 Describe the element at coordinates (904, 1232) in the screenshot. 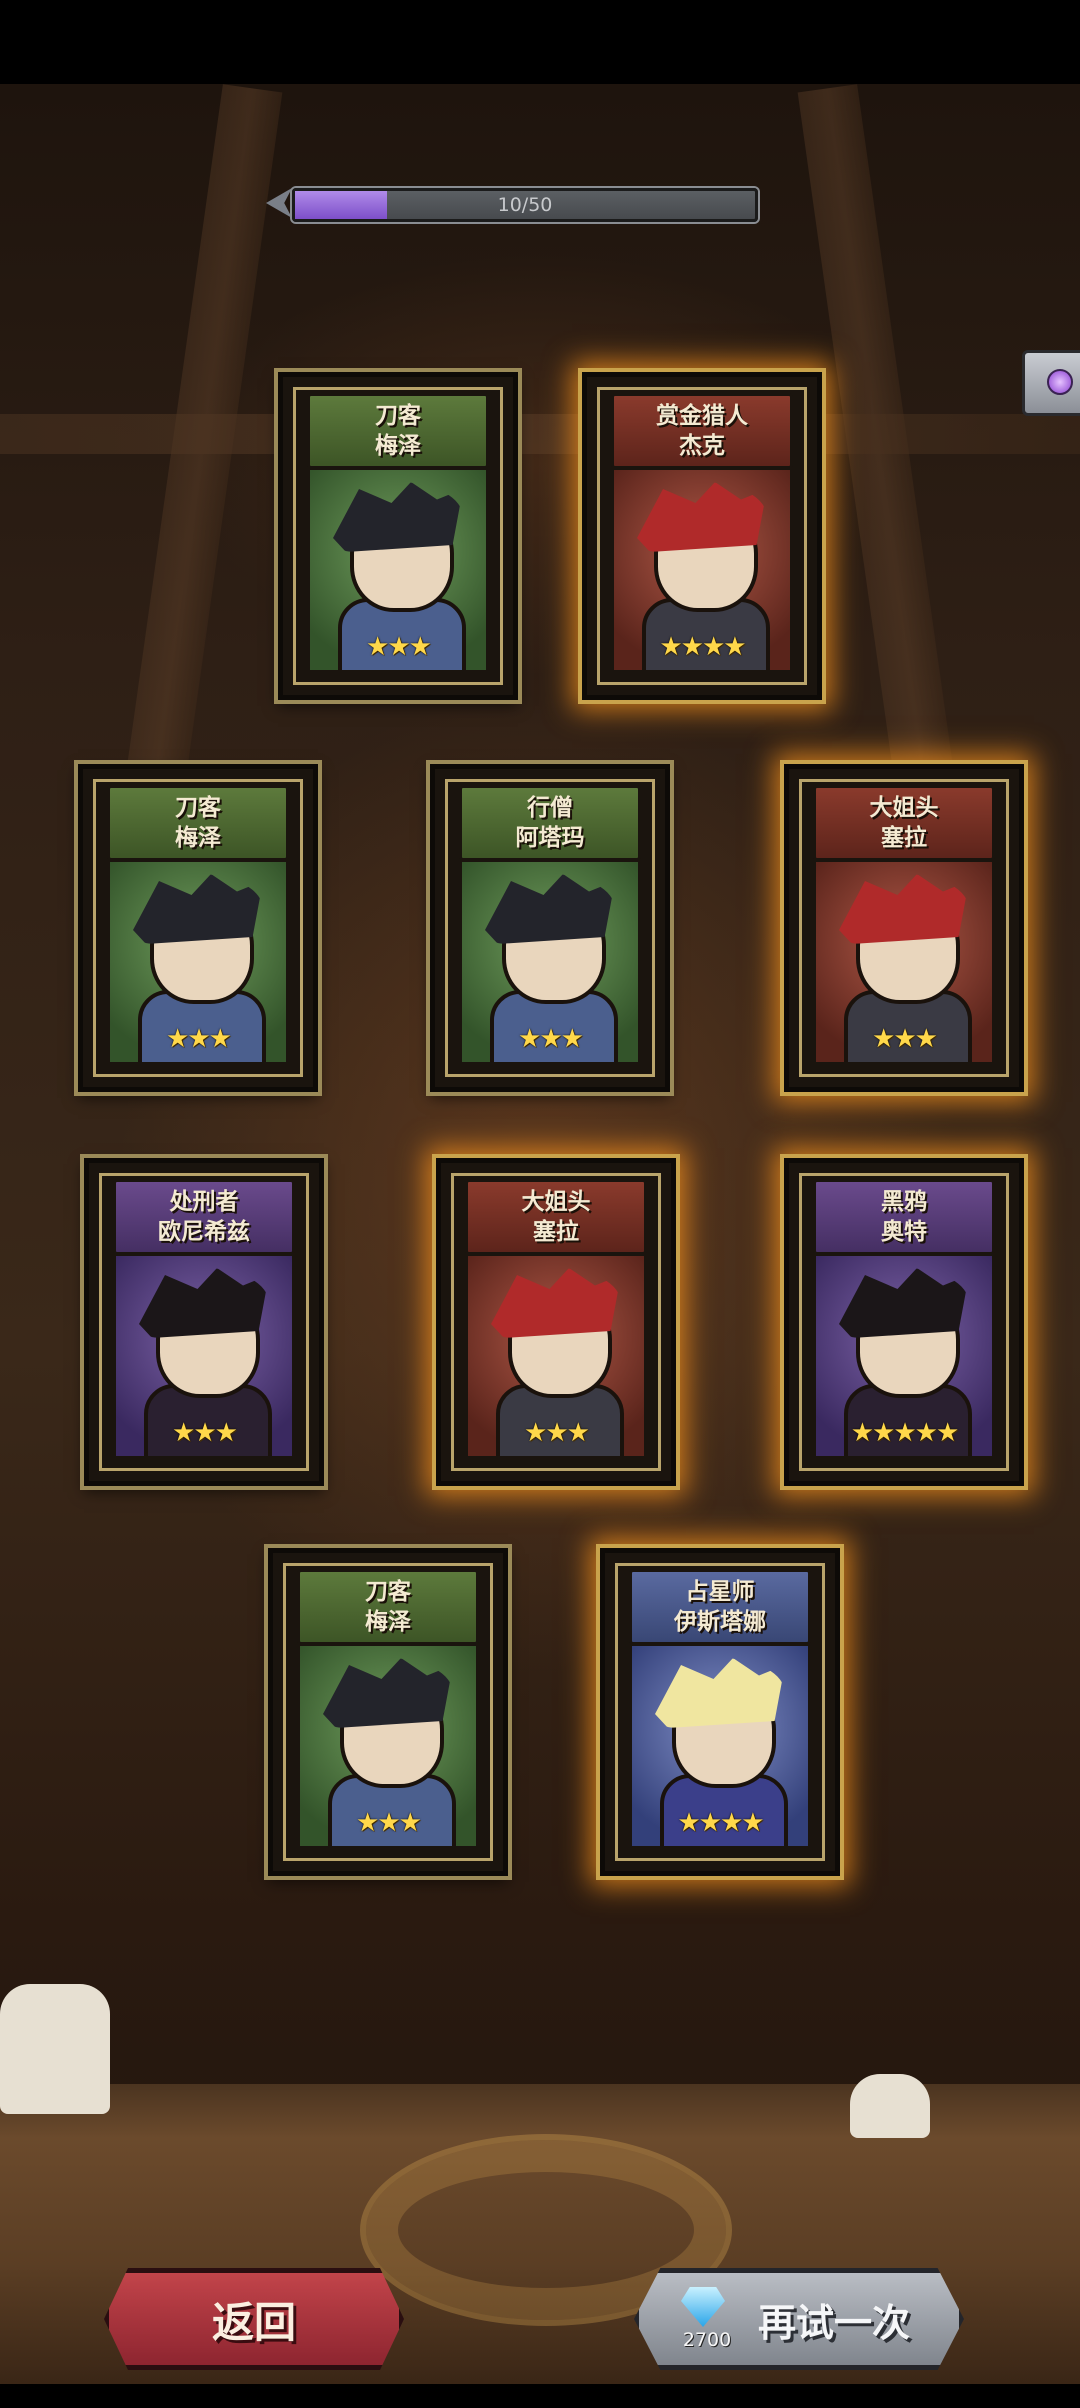

I see `hero-name: 奥特` at that location.